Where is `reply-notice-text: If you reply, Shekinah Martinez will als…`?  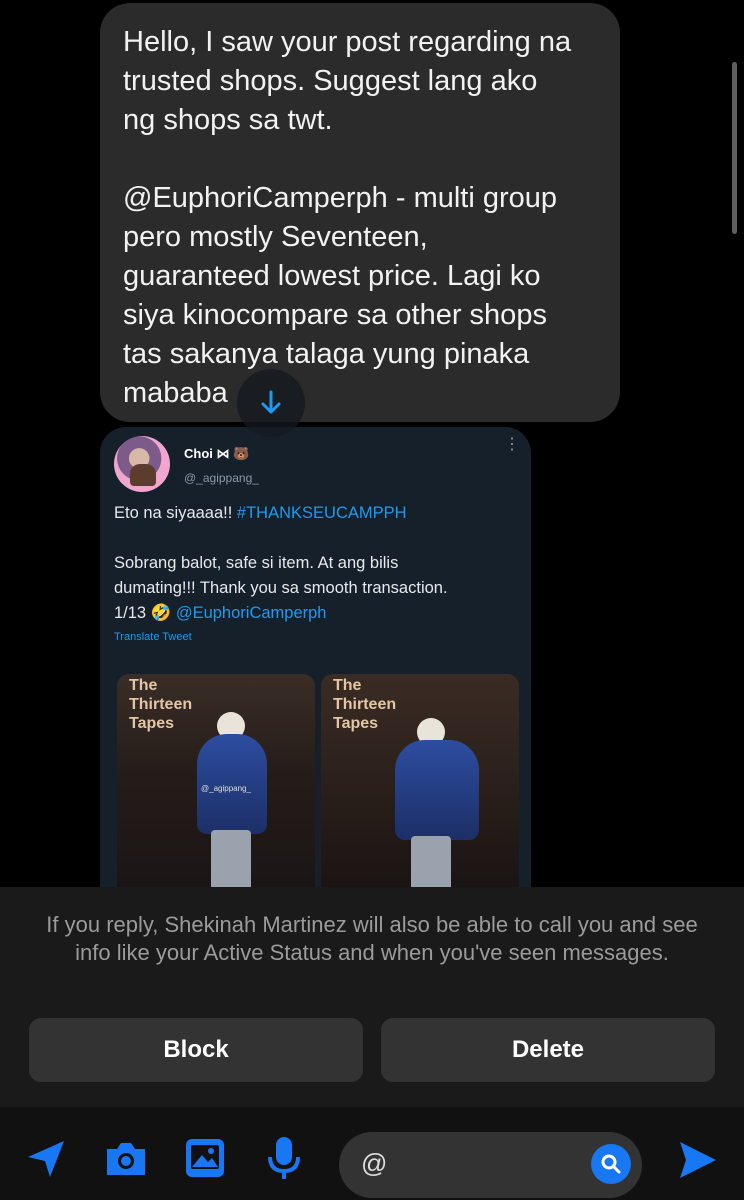 reply-notice-text: If you reply, Shekinah Martinez will als… is located at coordinates (372, 938).